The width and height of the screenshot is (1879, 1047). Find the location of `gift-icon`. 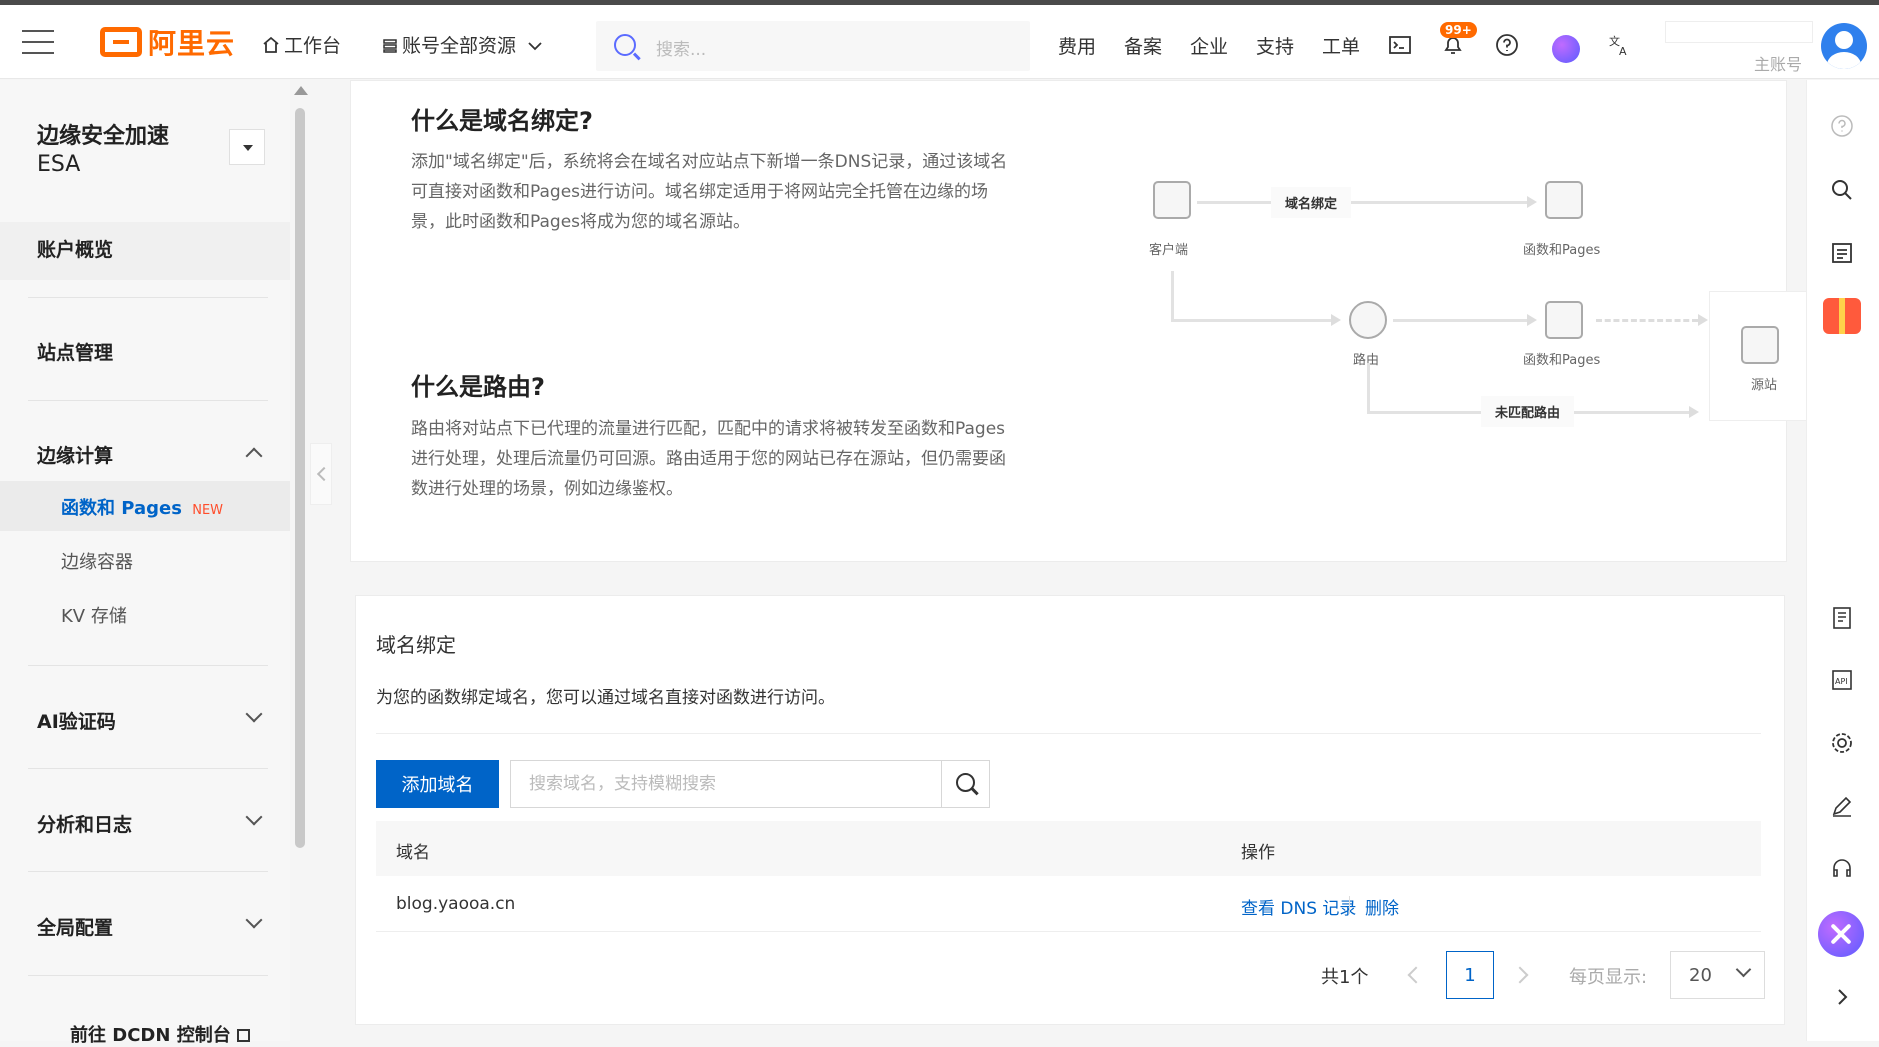

gift-icon is located at coordinates (1842, 316).